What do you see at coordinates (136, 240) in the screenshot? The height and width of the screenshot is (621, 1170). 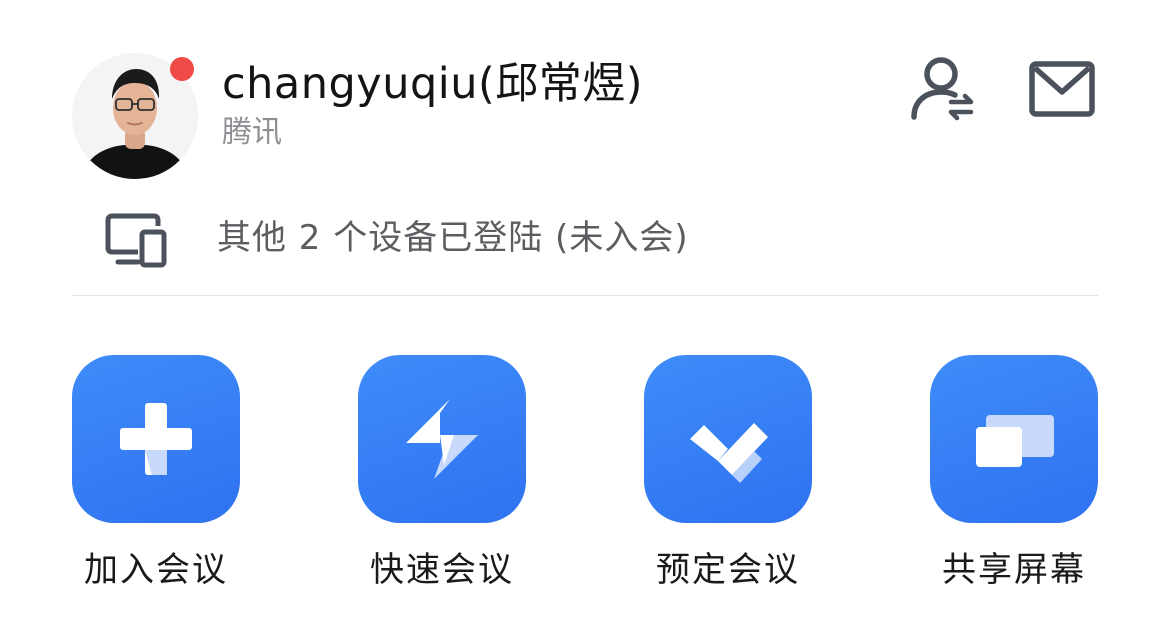 I see `devices-icon` at bounding box center [136, 240].